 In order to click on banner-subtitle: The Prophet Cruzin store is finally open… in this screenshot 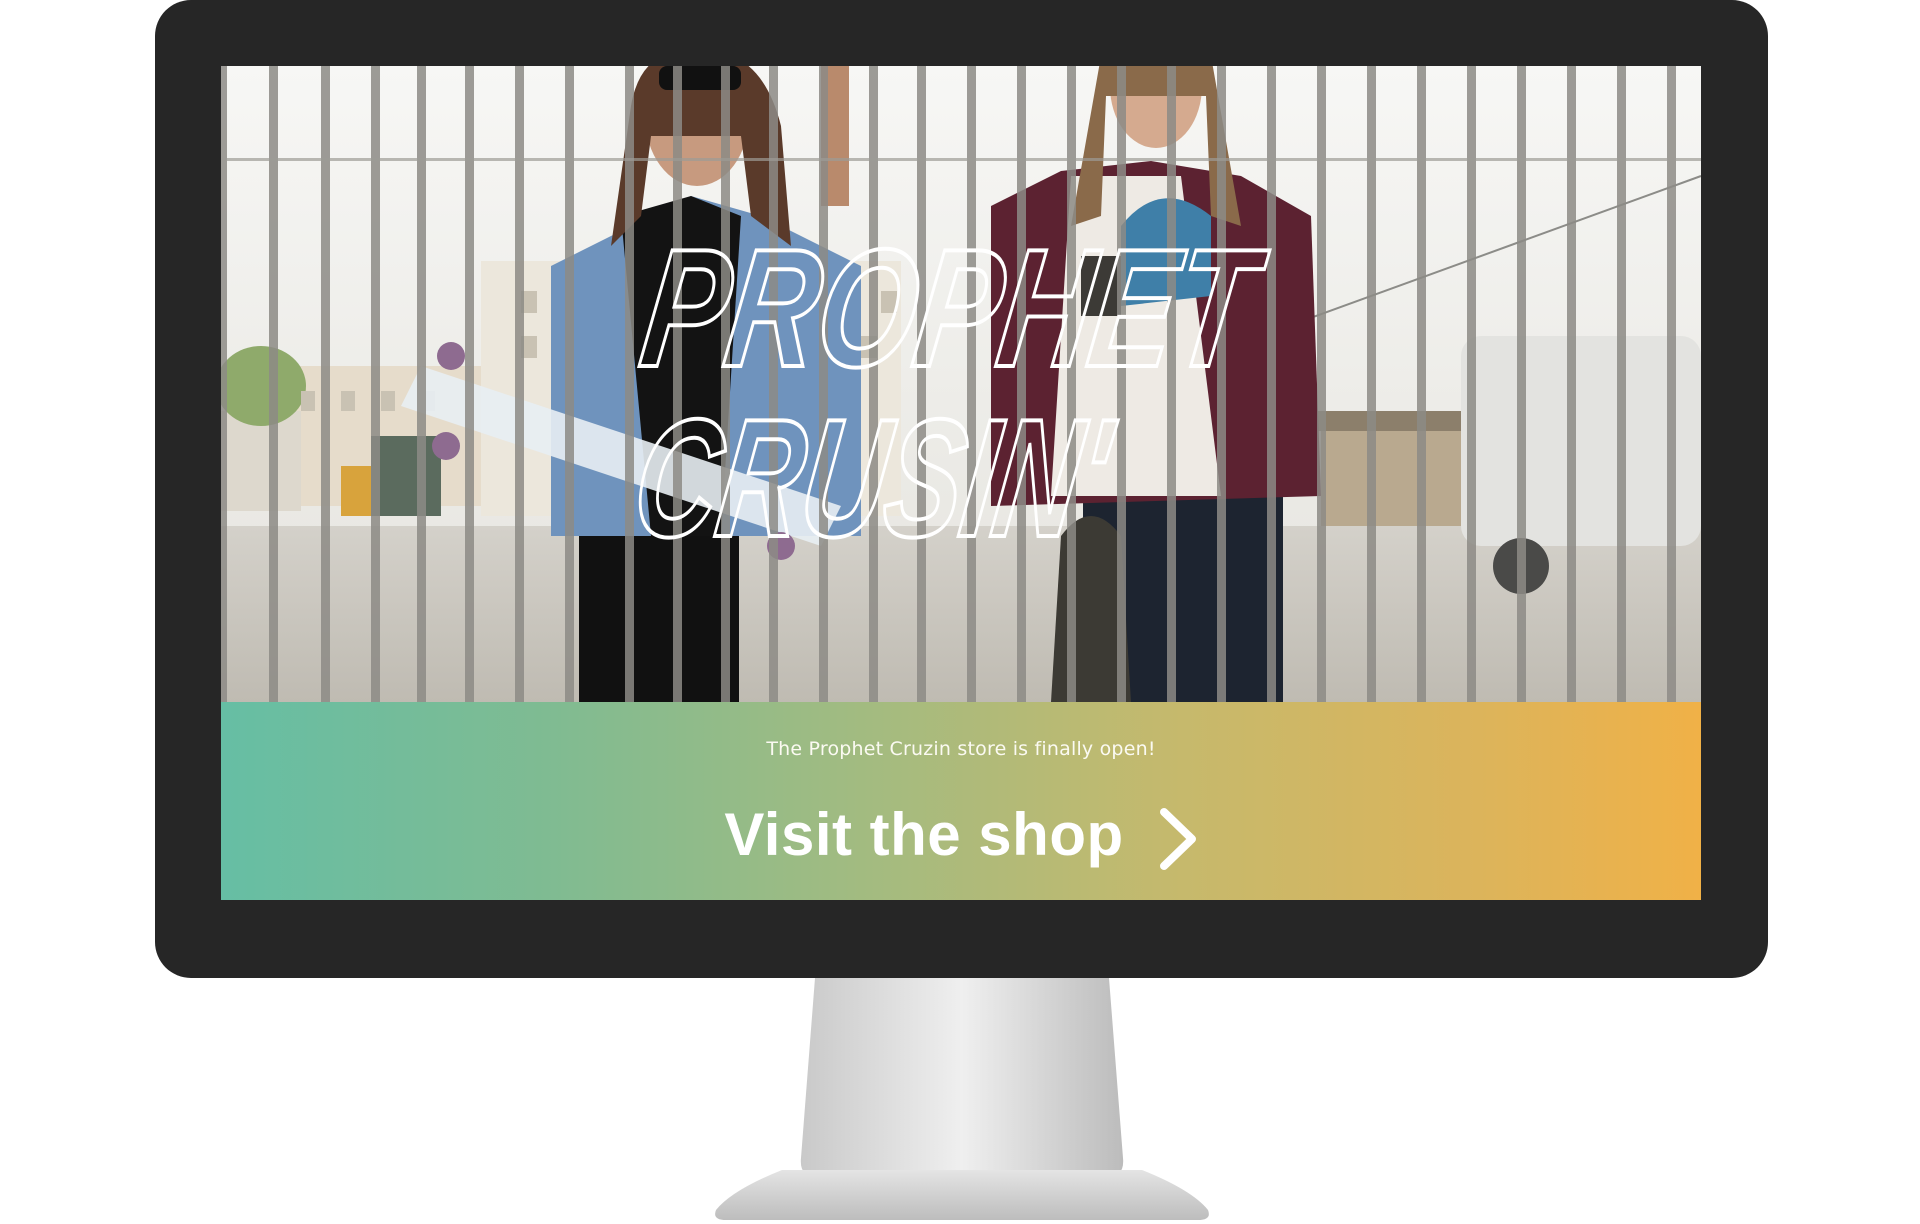, I will do `click(961, 749)`.